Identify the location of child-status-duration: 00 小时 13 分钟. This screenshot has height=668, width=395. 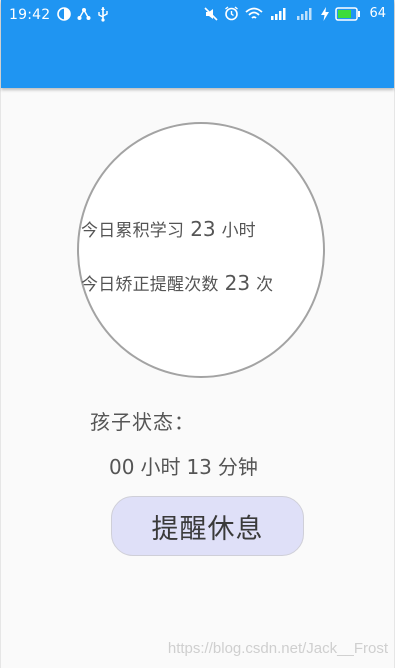
(186, 465).